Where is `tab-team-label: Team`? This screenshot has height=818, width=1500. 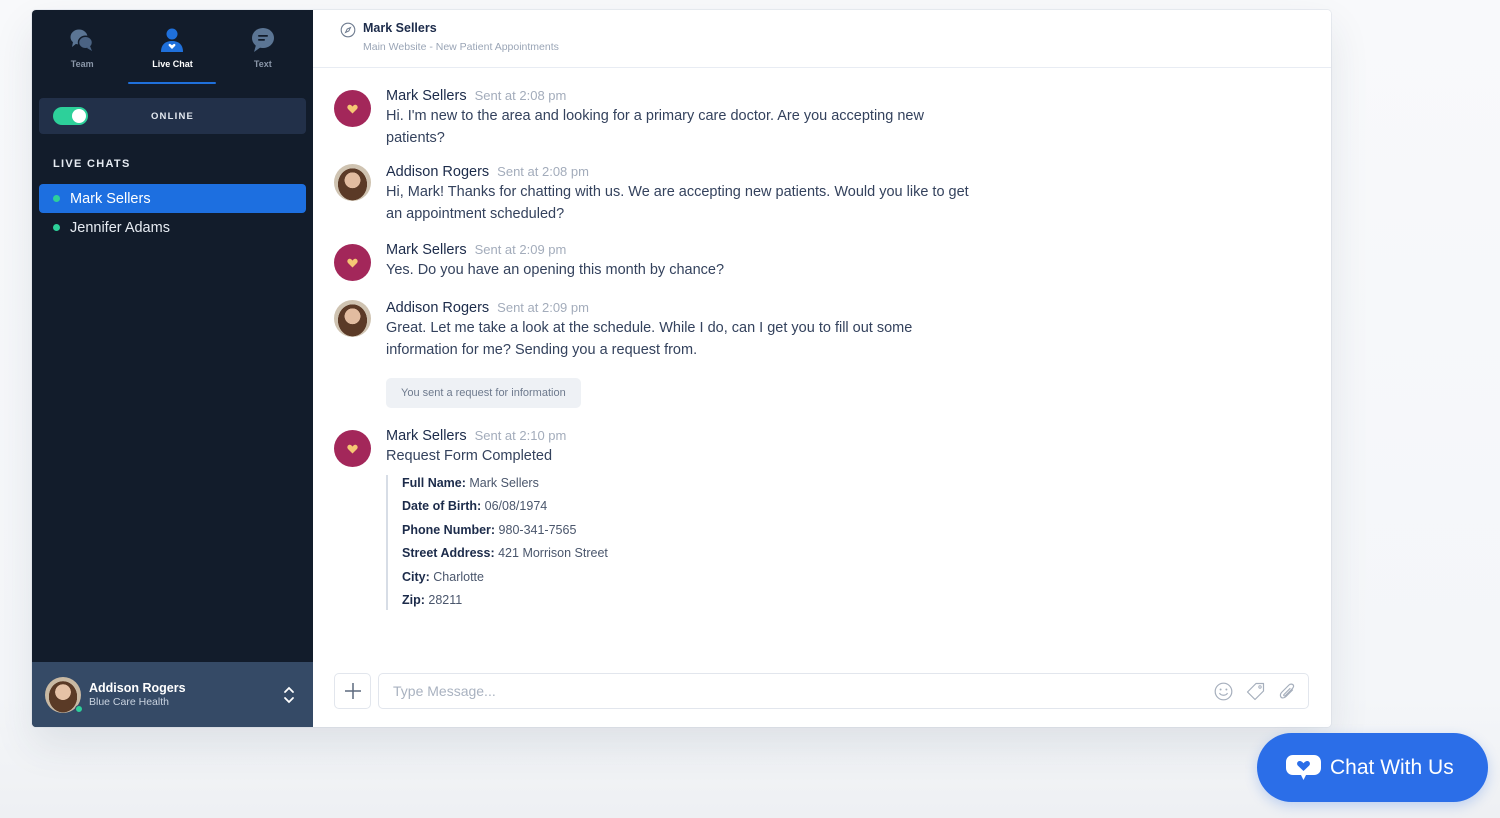
tab-team-label: Team is located at coordinates (82, 64).